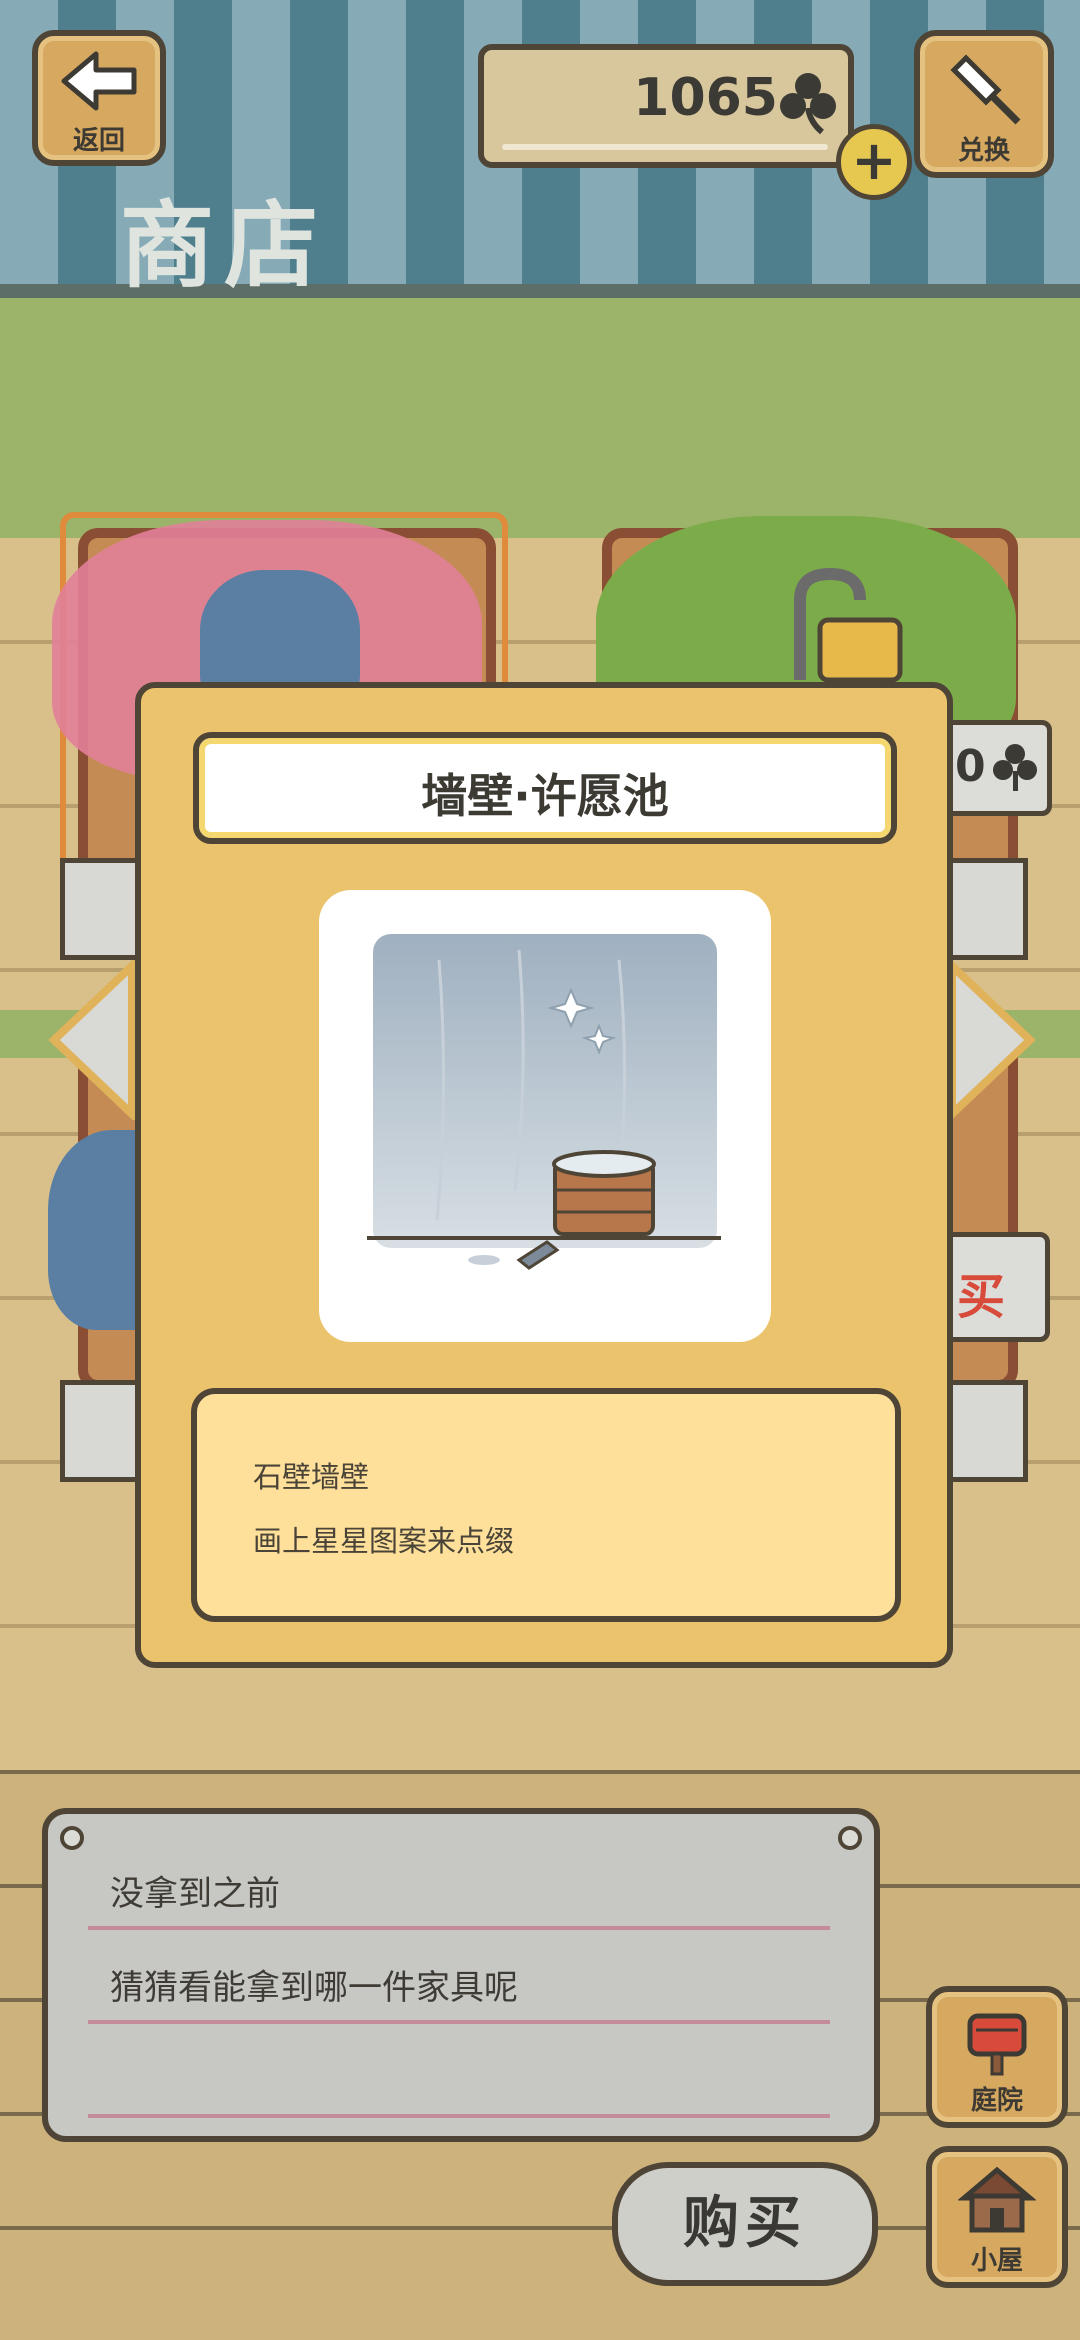  I want to click on page-right-arrow-icon, so click(991, 1040).